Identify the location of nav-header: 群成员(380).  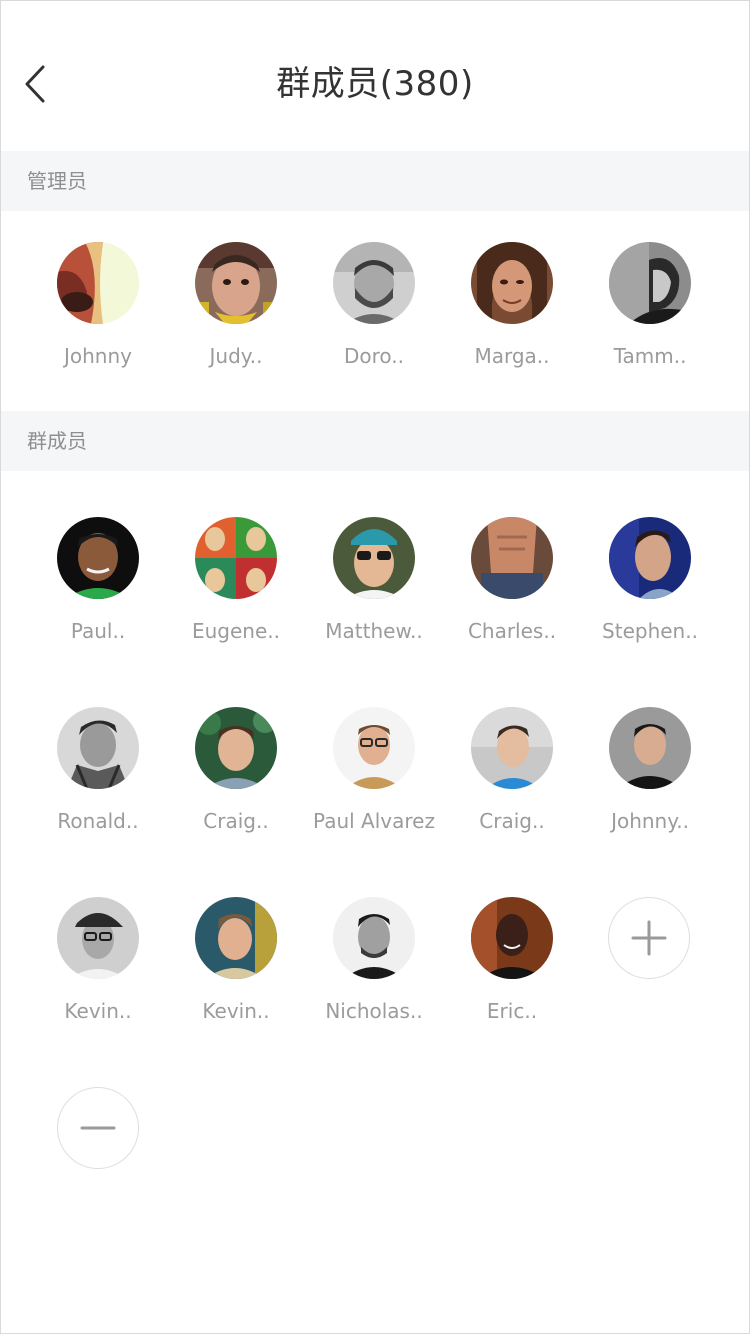
(375, 84).